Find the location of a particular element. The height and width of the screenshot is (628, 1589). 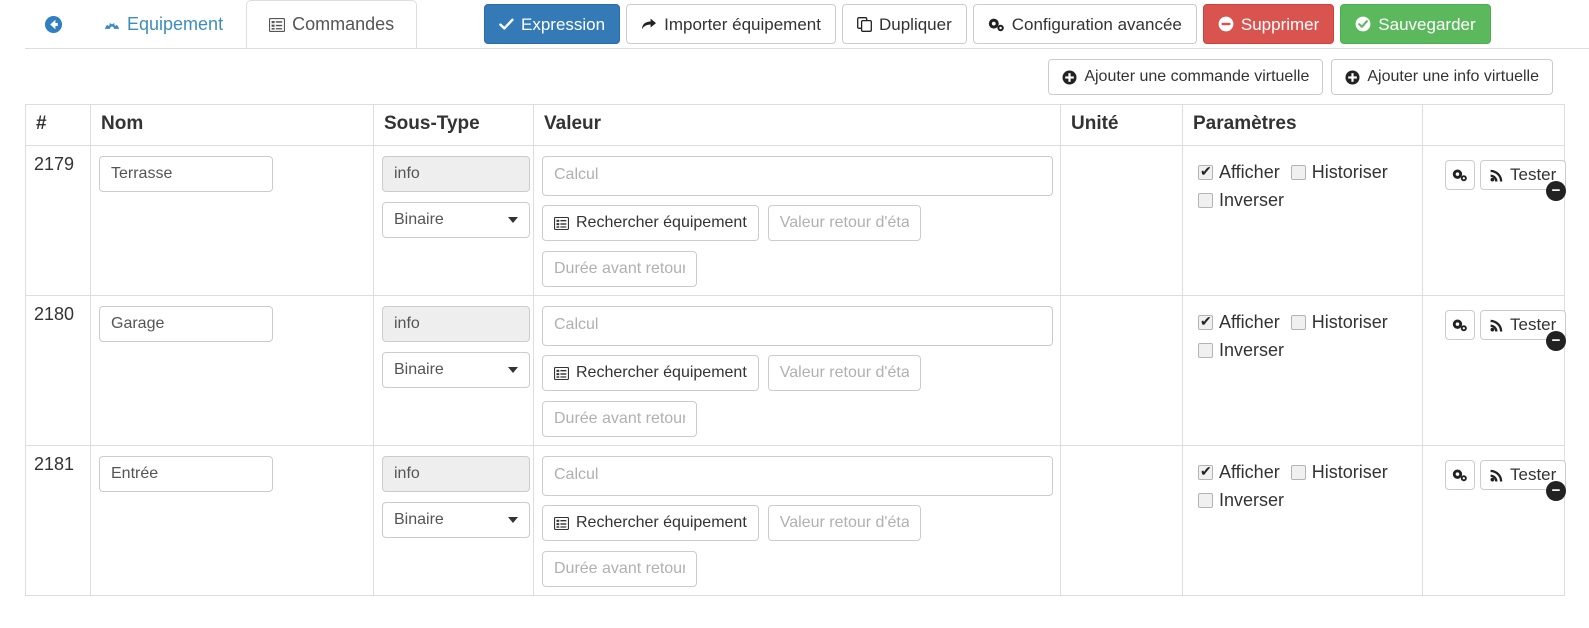

duplicate-button: Dupliquer is located at coordinates (904, 24).